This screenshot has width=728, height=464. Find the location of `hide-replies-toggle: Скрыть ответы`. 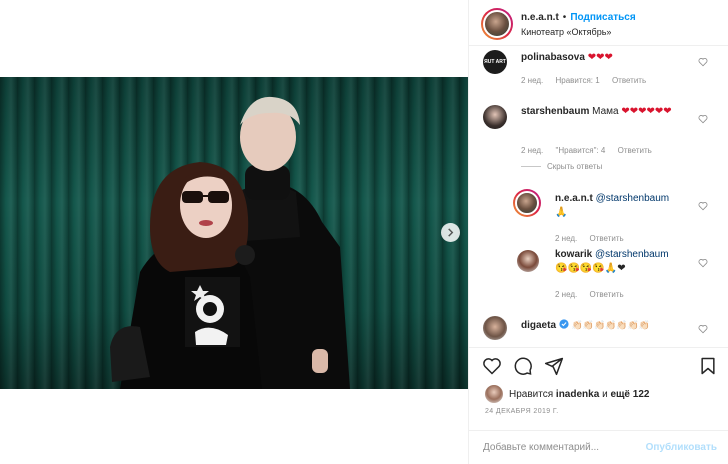

hide-replies-toggle: Скрыть ответы is located at coordinates (561, 166).